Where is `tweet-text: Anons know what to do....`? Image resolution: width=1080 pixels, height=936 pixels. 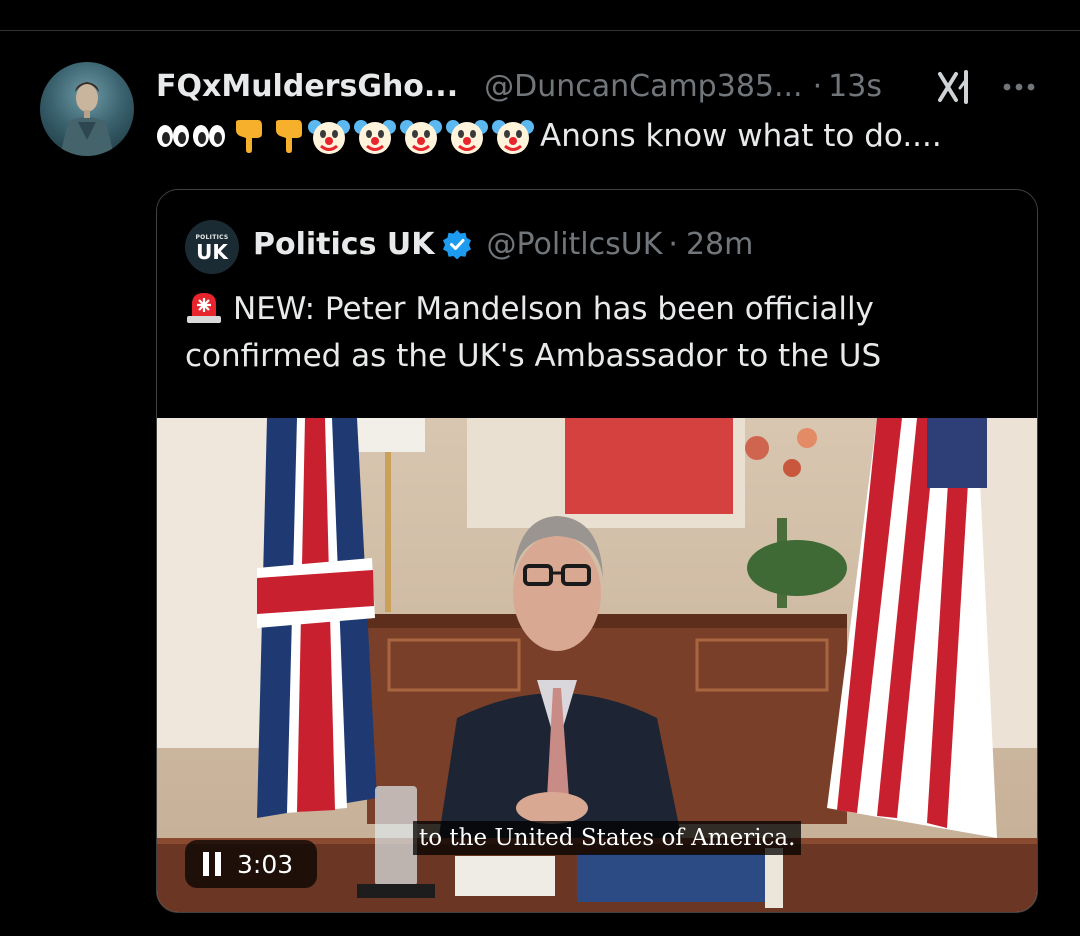 tweet-text: Anons know what to do.... is located at coordinates (549, 136).